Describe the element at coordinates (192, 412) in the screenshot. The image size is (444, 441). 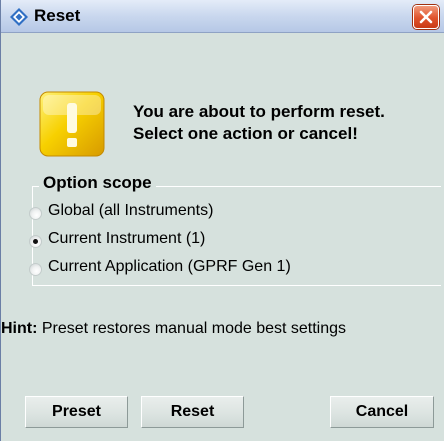
I see `reset-button: Reset` at that location.